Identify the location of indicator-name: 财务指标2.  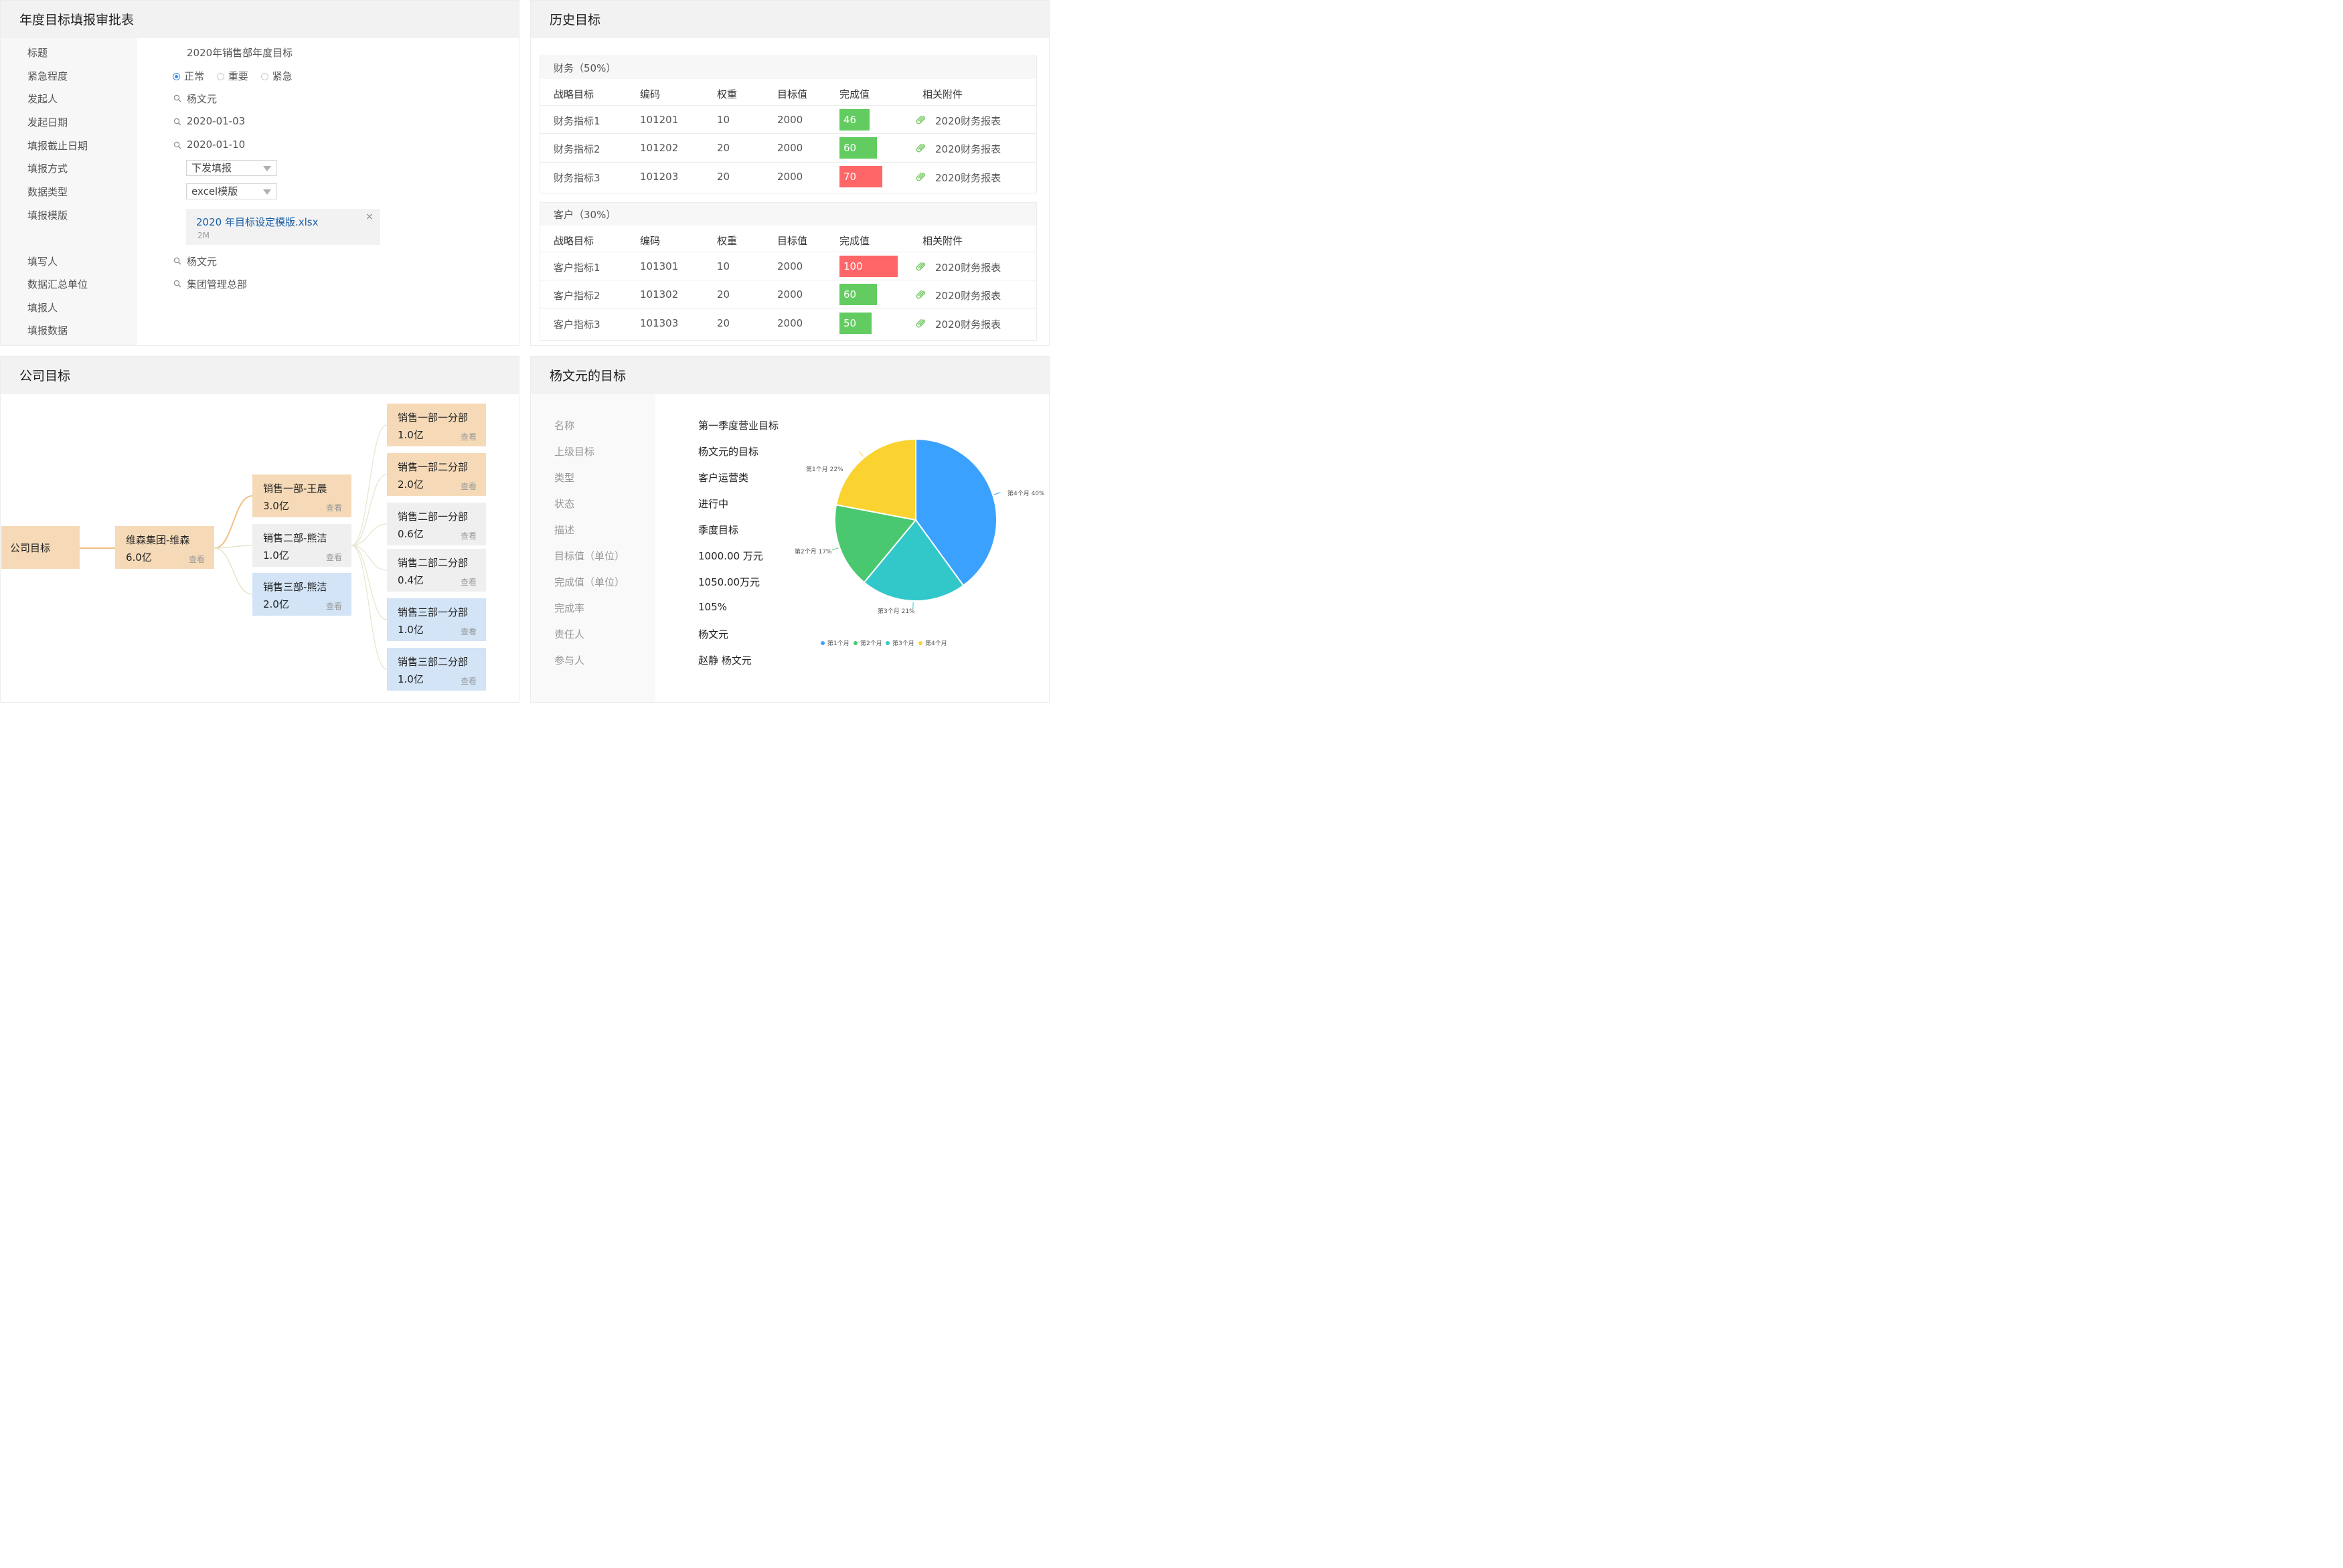
(577, 149).